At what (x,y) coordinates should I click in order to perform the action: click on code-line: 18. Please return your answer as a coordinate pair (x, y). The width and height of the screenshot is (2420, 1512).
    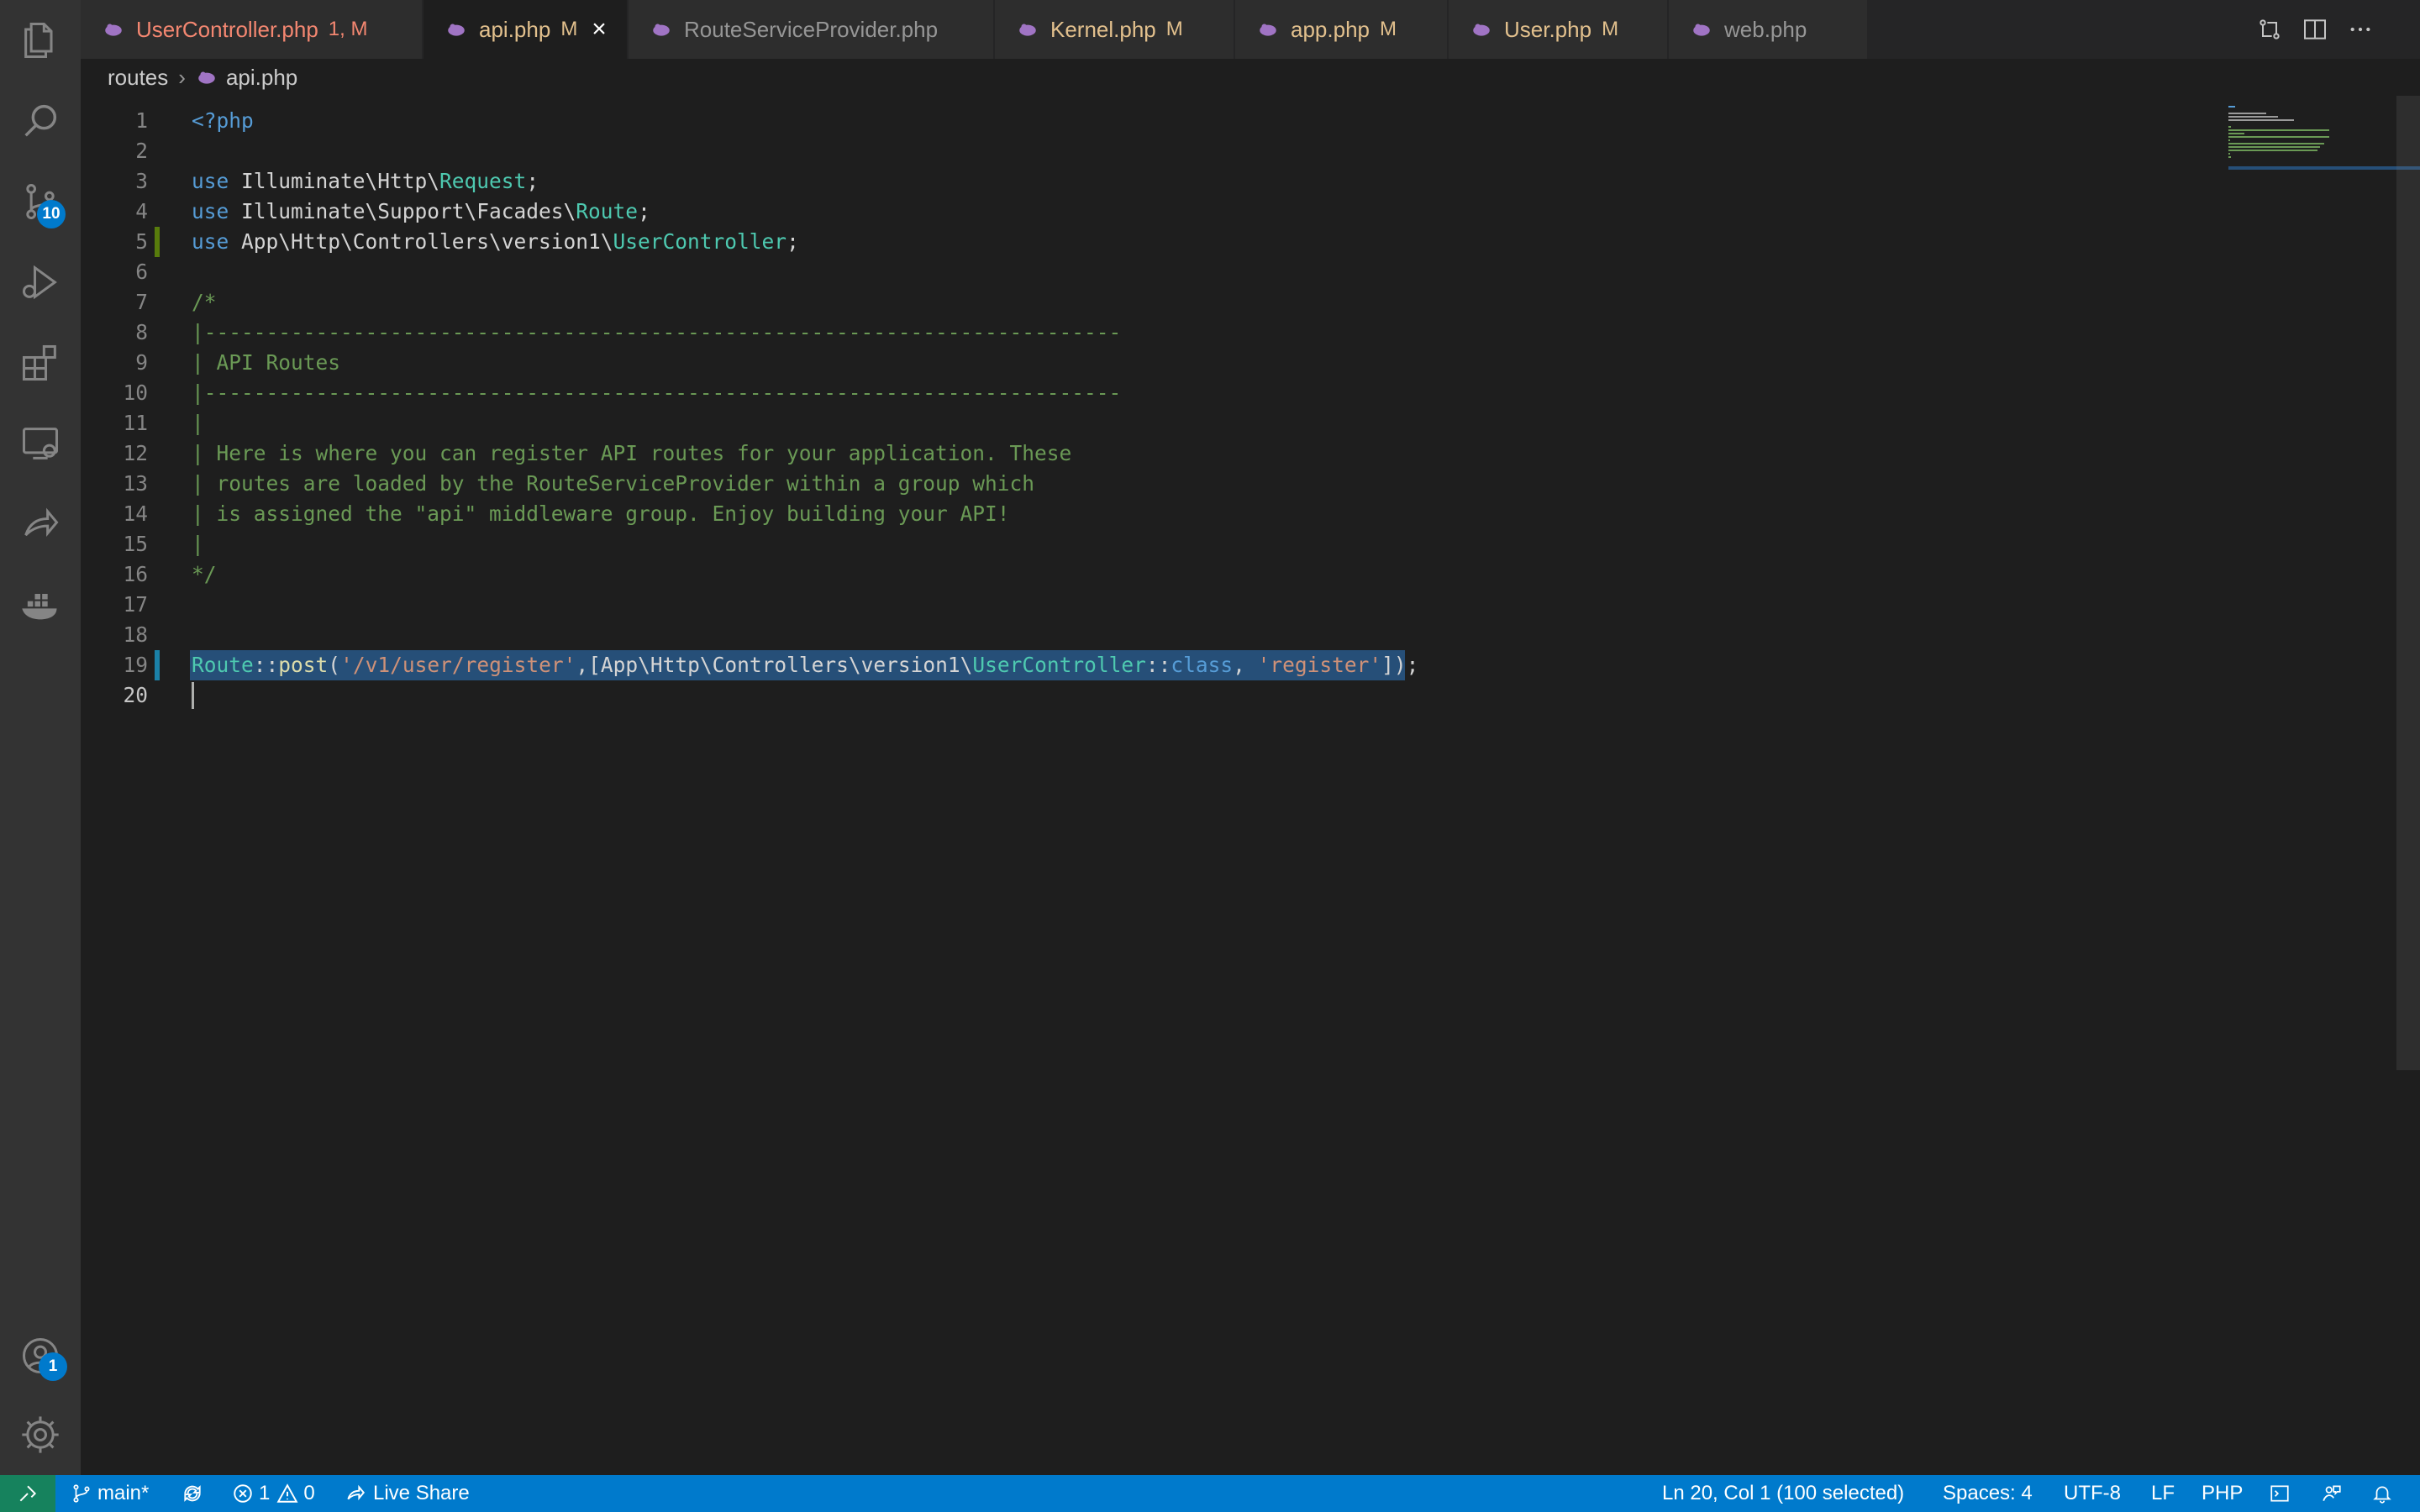
    Looking at the image, I should click on (1198, 635).